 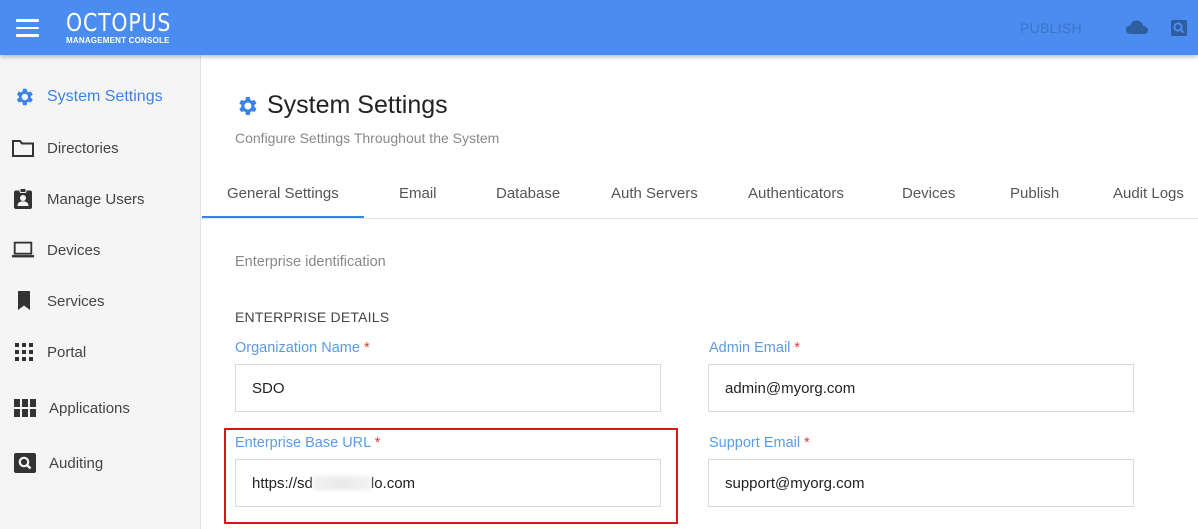 I want to click on tab-database: Database, so click(x=528, y=193).